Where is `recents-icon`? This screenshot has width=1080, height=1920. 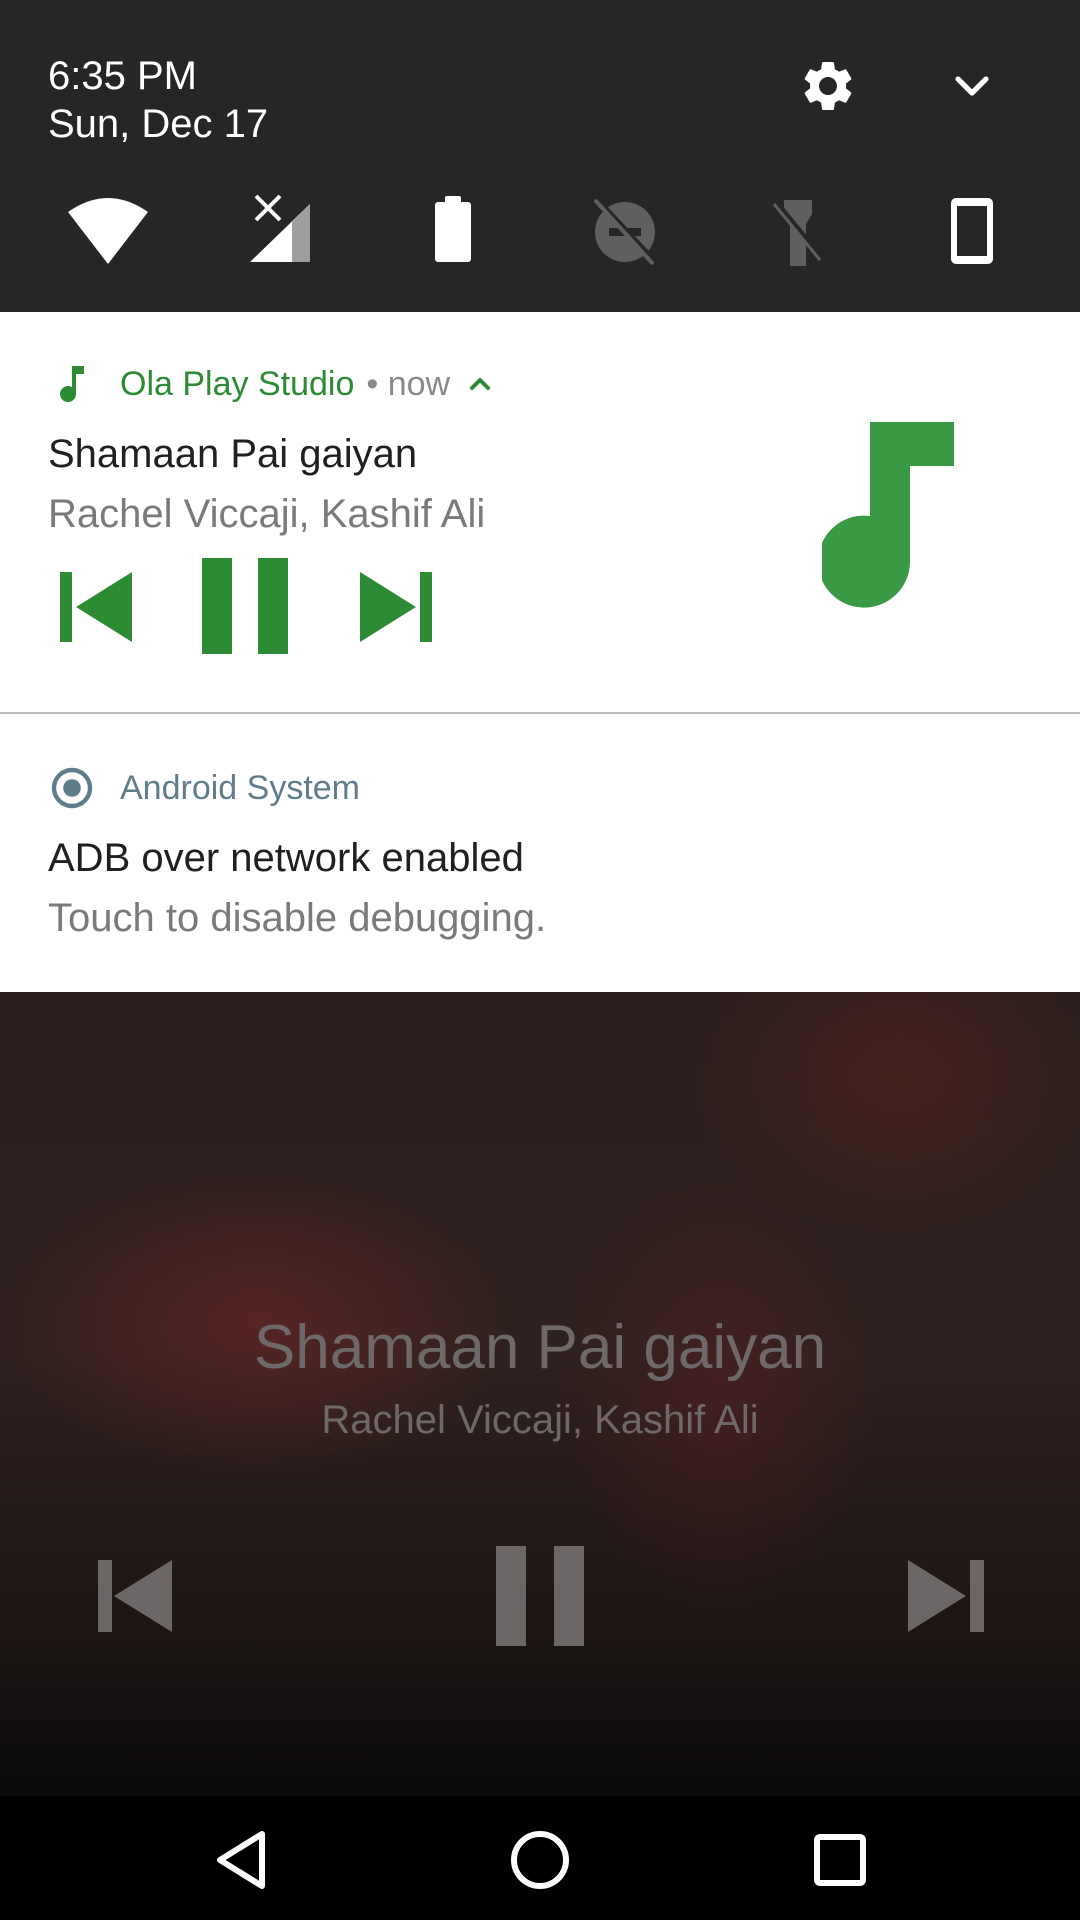
recents-icon is located at coordinates (840, 1860).